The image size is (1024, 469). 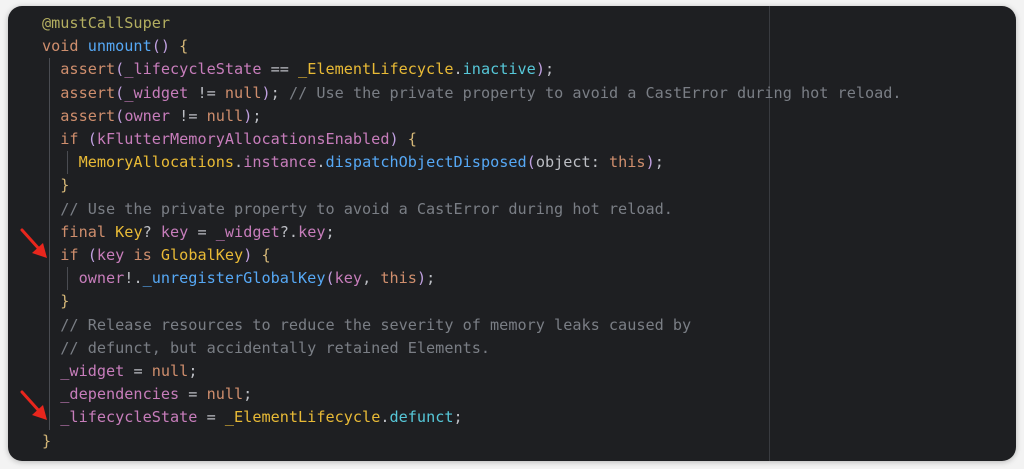 I want to click on code-line: final Key? key = _widget?.key;, so click(x=188, y=232).